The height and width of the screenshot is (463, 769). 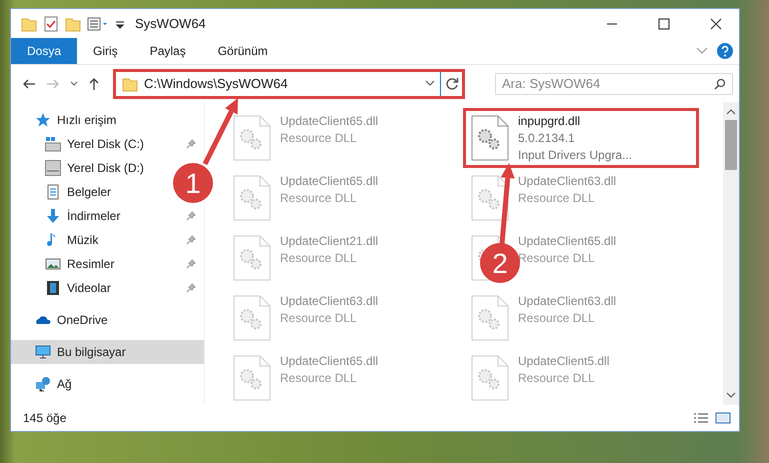 I want to click on download-arrow-icon, so click(x=53, y=216).